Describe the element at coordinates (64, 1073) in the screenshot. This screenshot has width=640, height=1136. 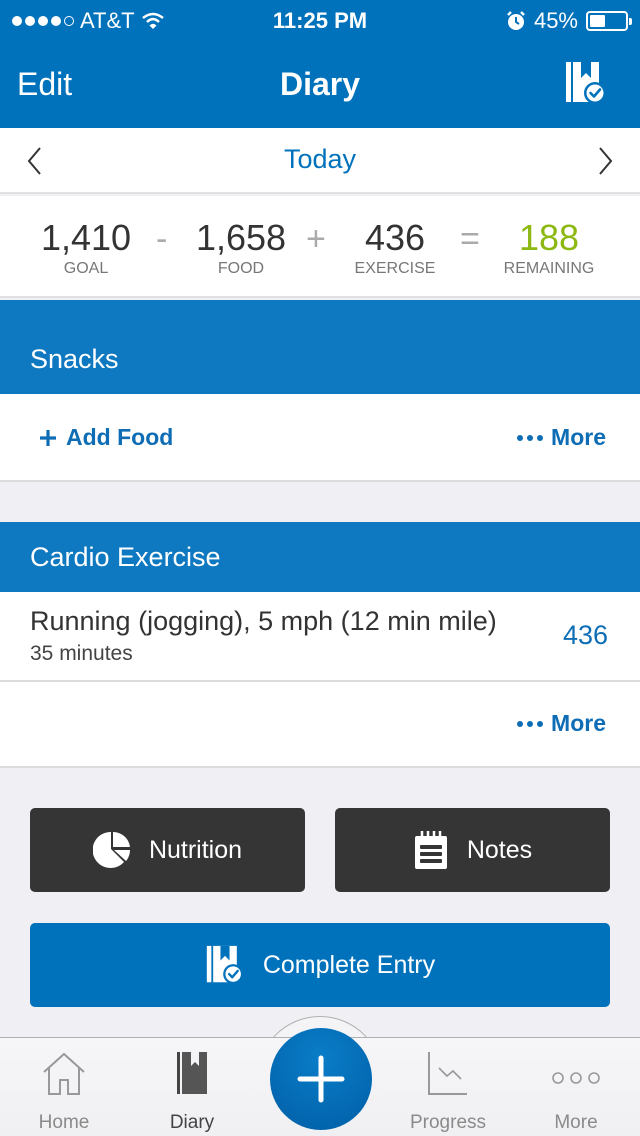
I see `home-icon` at that location.